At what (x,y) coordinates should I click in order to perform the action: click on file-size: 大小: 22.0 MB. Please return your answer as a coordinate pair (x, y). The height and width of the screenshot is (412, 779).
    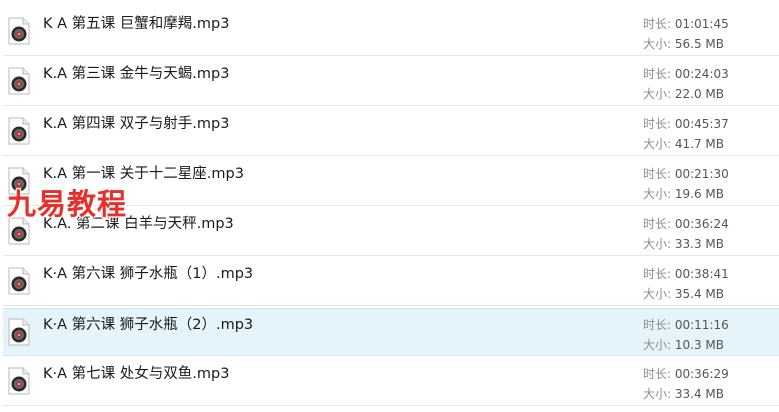
    Looking at the image, I should click on (683, 93).